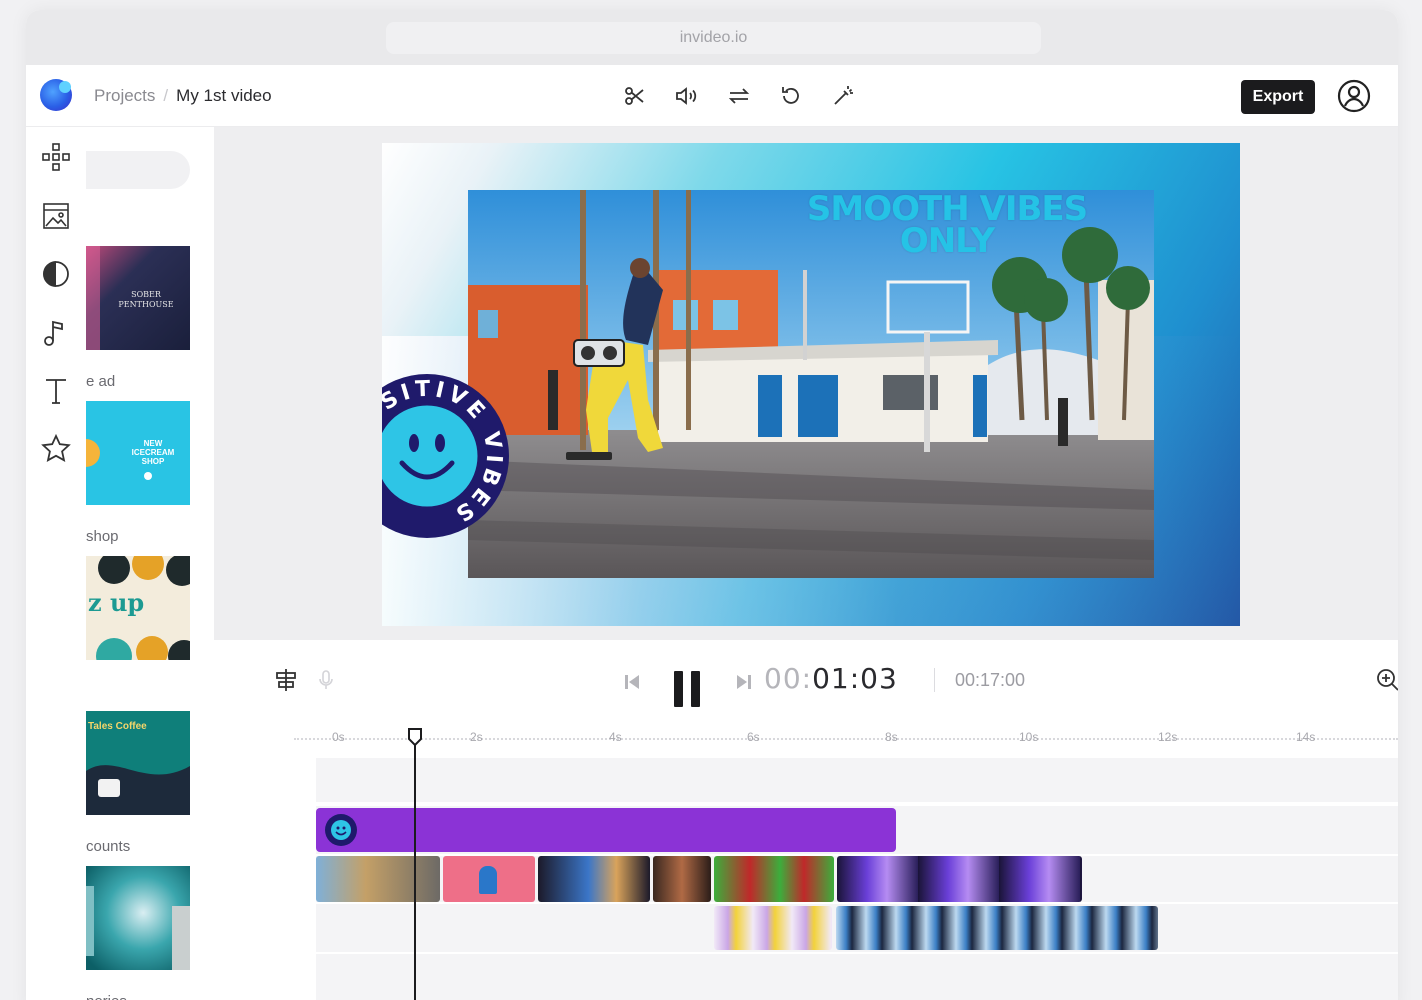  I want to click on music-icon, so click(56, 333).